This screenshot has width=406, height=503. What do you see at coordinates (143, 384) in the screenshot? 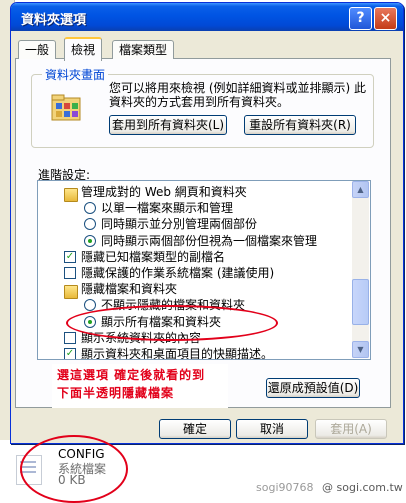
I see `annotation-text: 選這選項 確定後就看的到 下面半透明隱藏檔案` at bounding box center [143, 384].